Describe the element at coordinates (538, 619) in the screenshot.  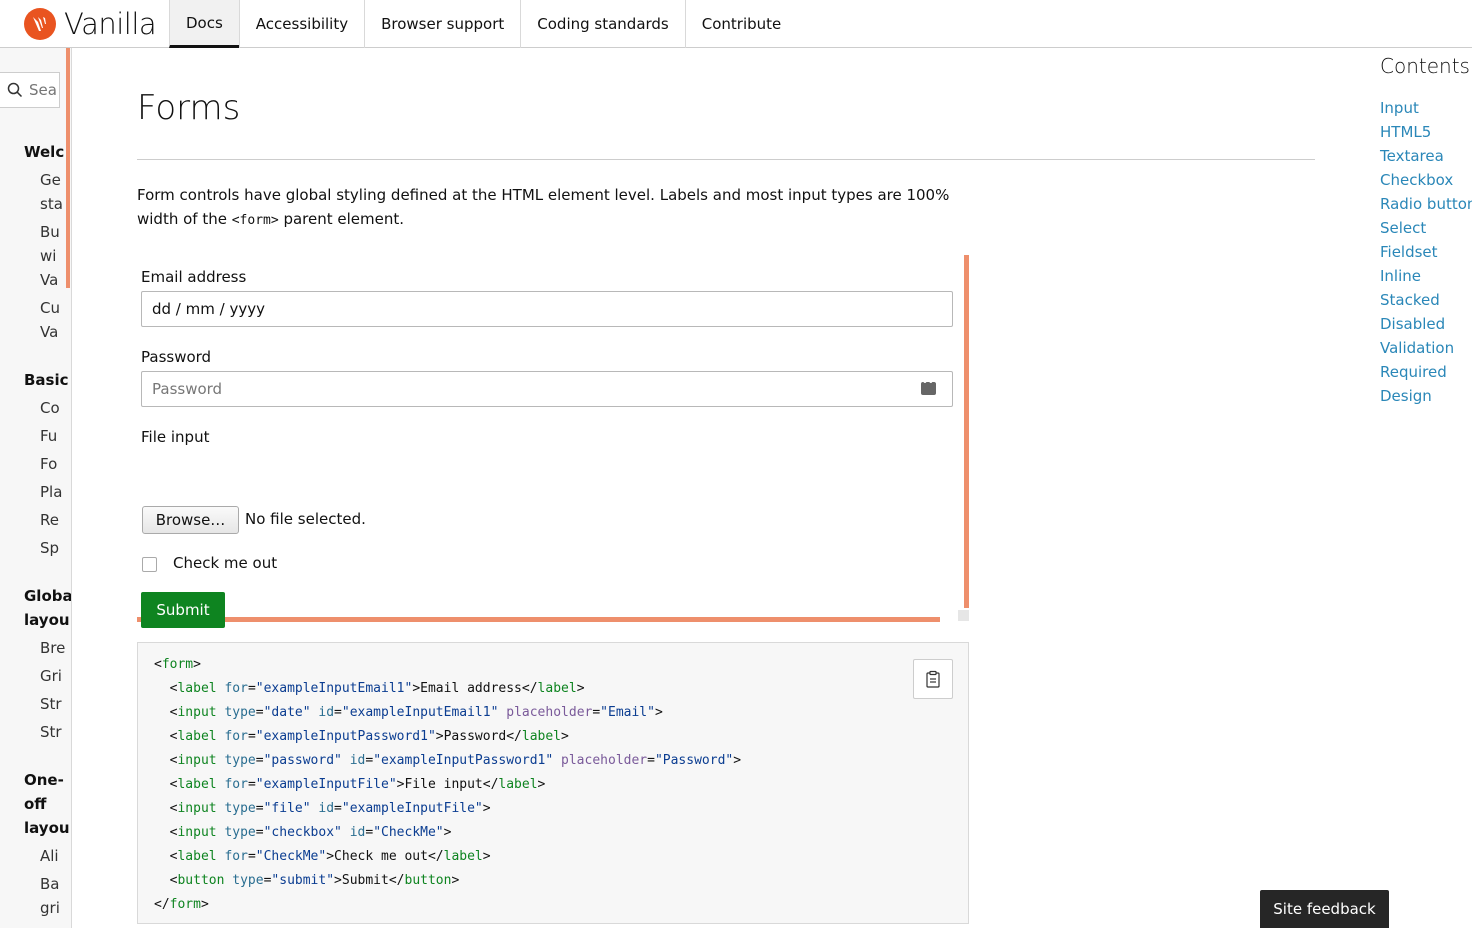
I see `example-resize-edge-bottom` at that location.